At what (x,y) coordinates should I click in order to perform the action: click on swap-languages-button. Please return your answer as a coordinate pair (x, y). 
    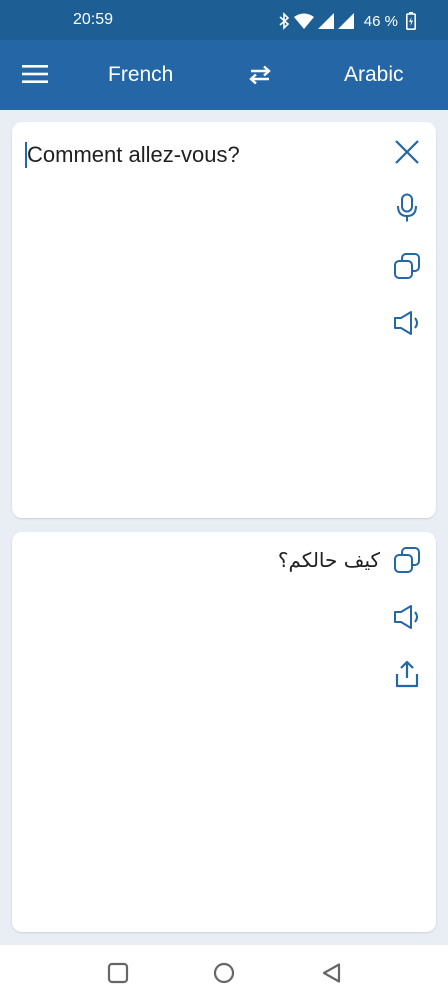
    Looking at the image, I should click on (260, 75).